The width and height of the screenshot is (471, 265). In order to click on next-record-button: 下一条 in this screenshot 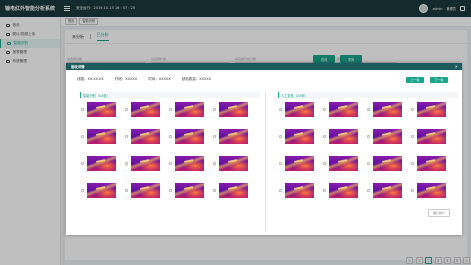, I will do `click(439, 80)`.